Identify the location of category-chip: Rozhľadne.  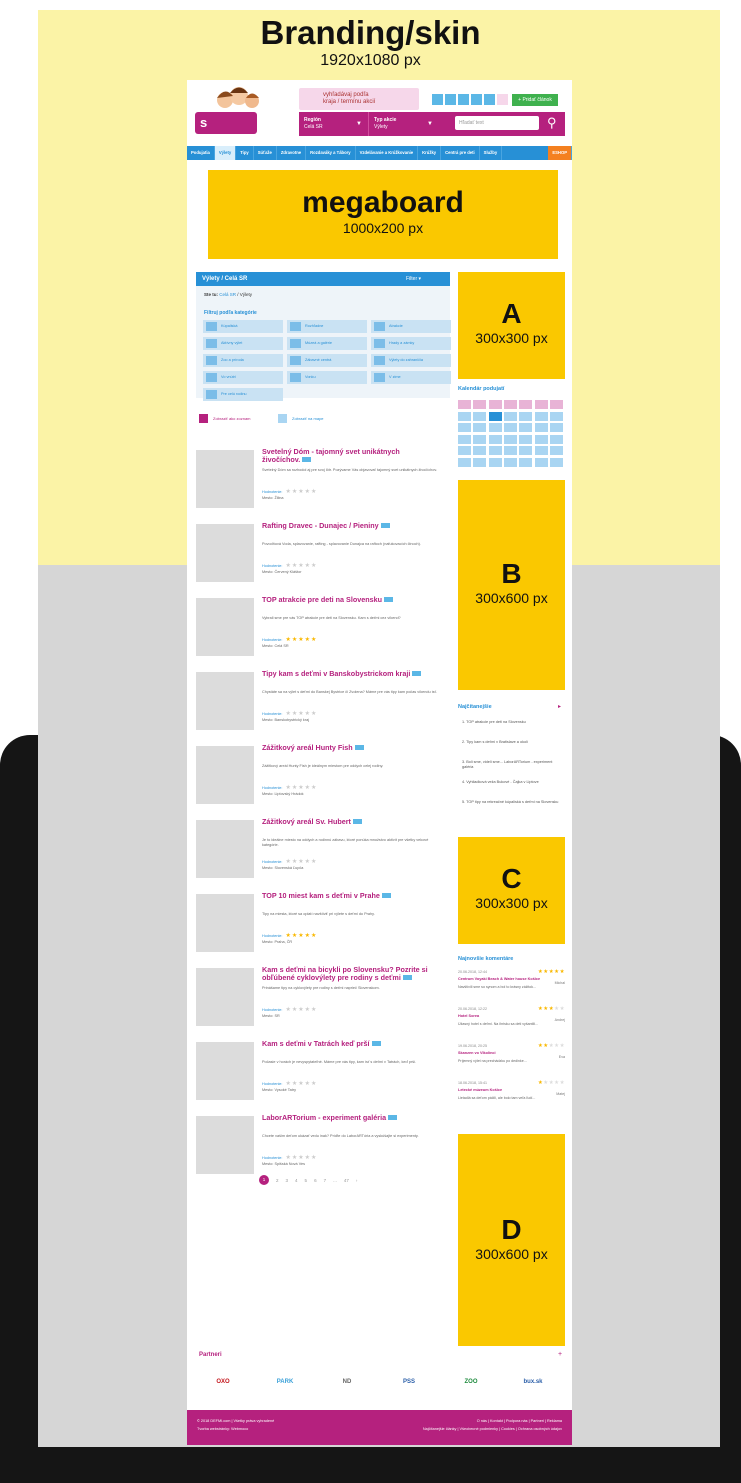
(327, 326).